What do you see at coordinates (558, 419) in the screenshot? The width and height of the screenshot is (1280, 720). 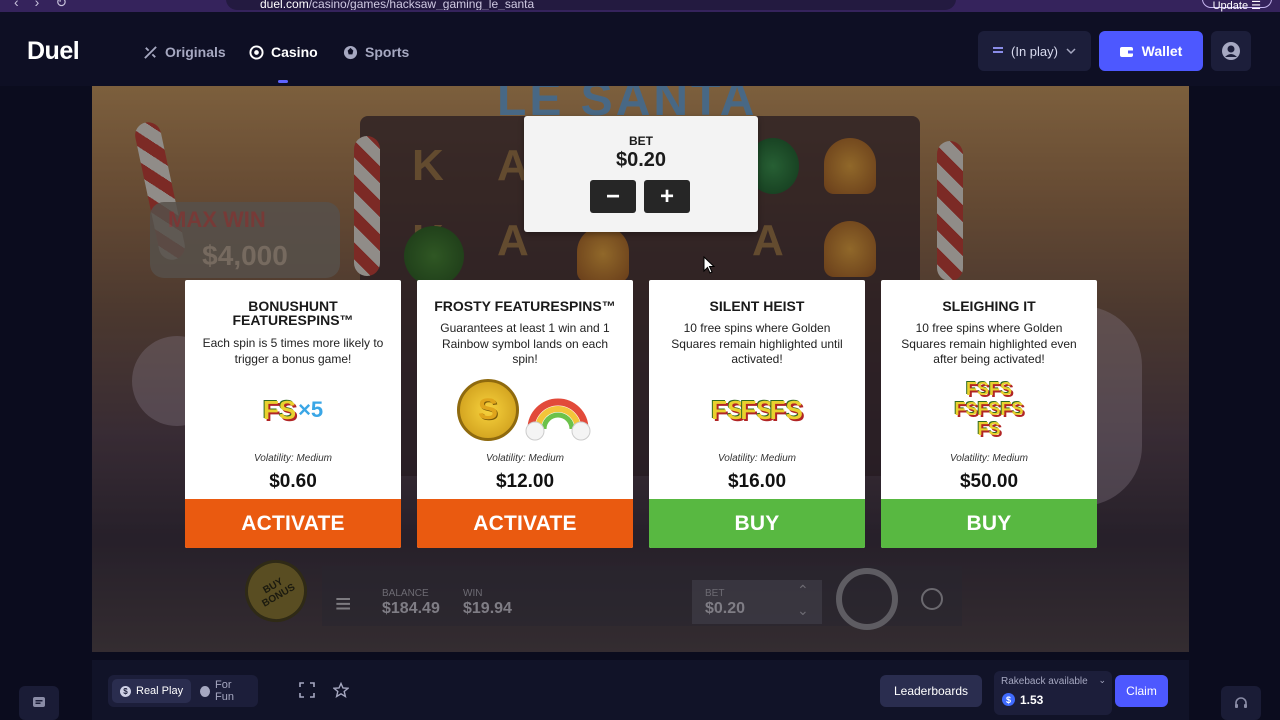 I see `rainbow-icon` at bounding box center [558, 419].